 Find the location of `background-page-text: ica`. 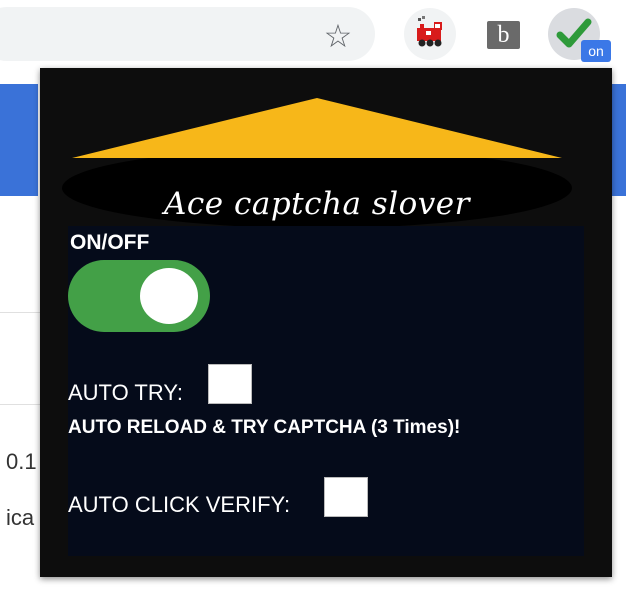

background-page-text: ica is located at coordinates (20, 517).